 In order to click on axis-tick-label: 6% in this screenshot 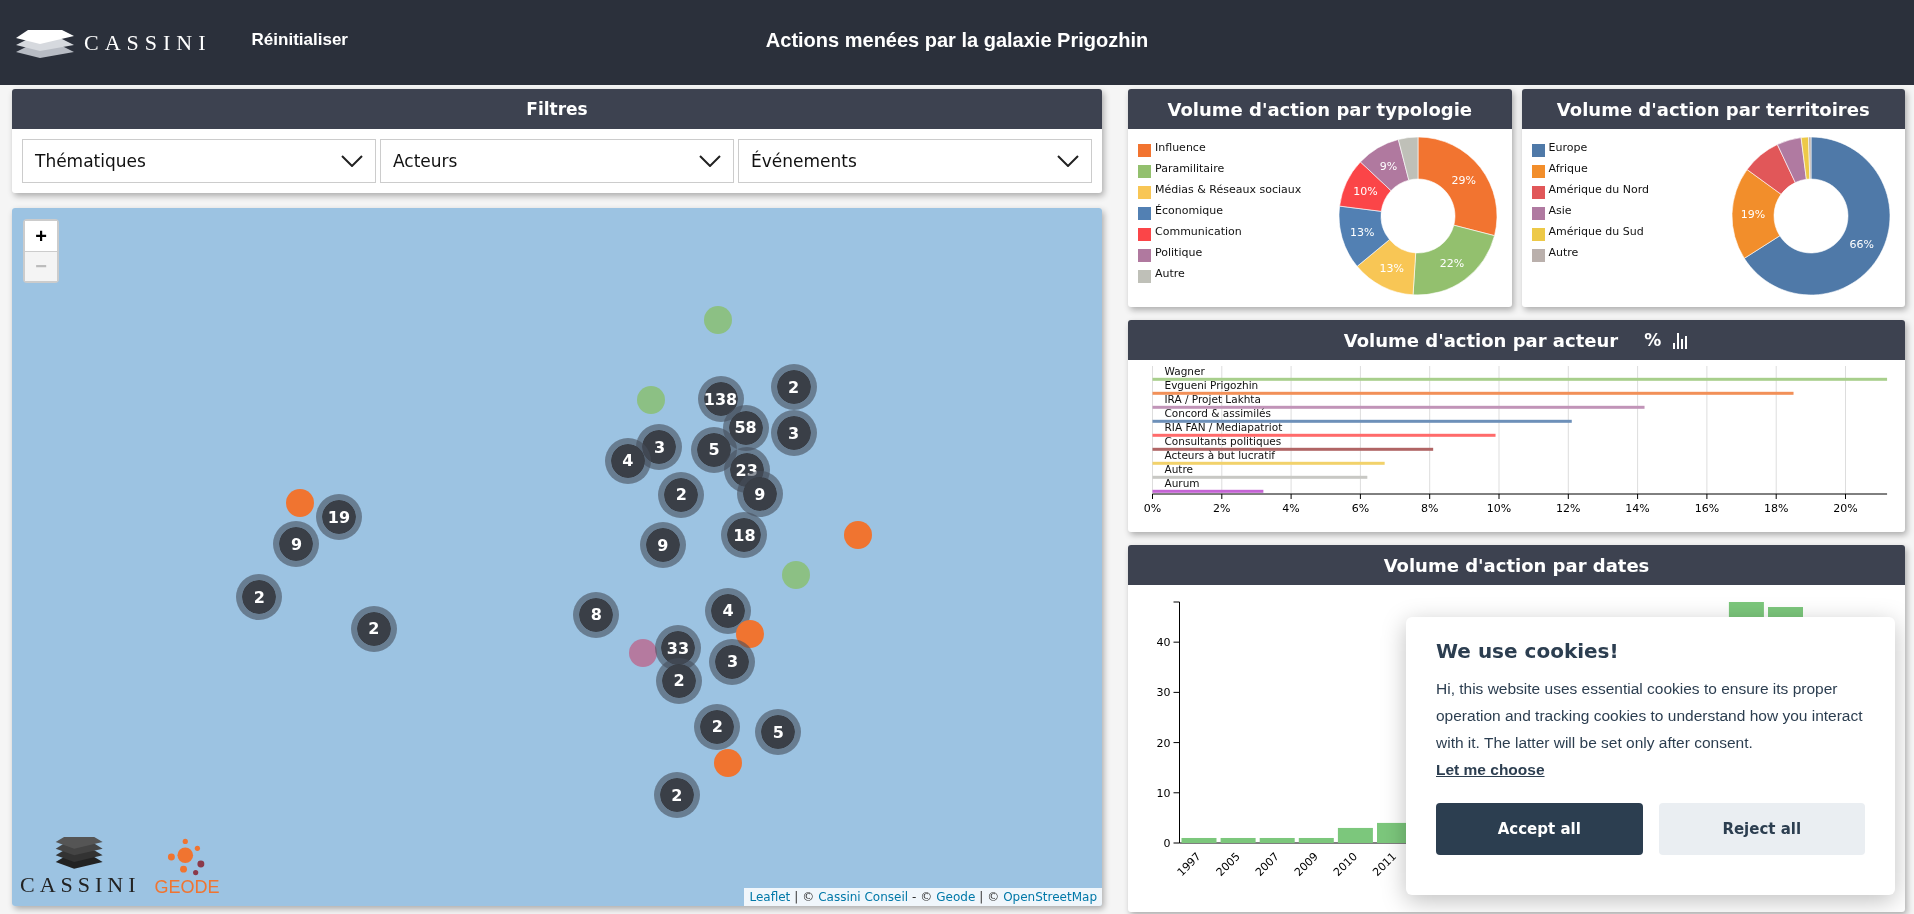, I will do `click(1360, 508)`.